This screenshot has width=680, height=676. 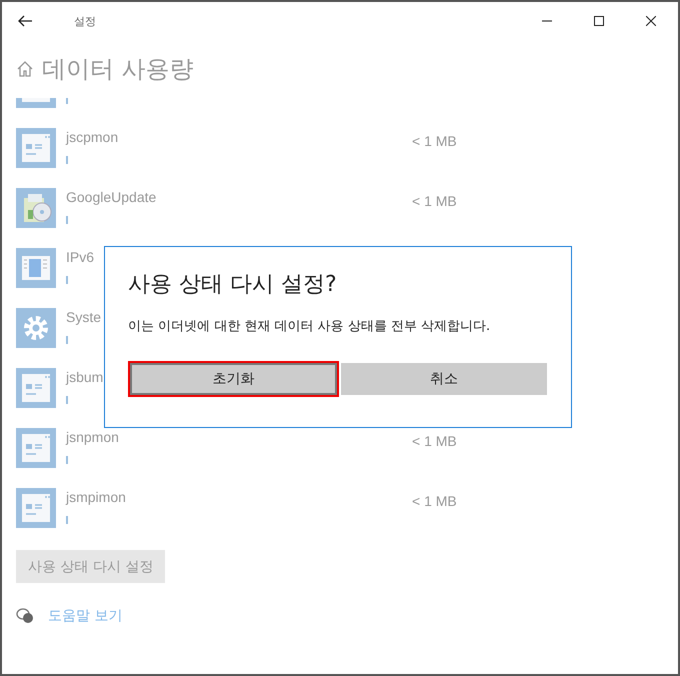 I want to click on cancel-button: 취소, so click(x=443, y=379).